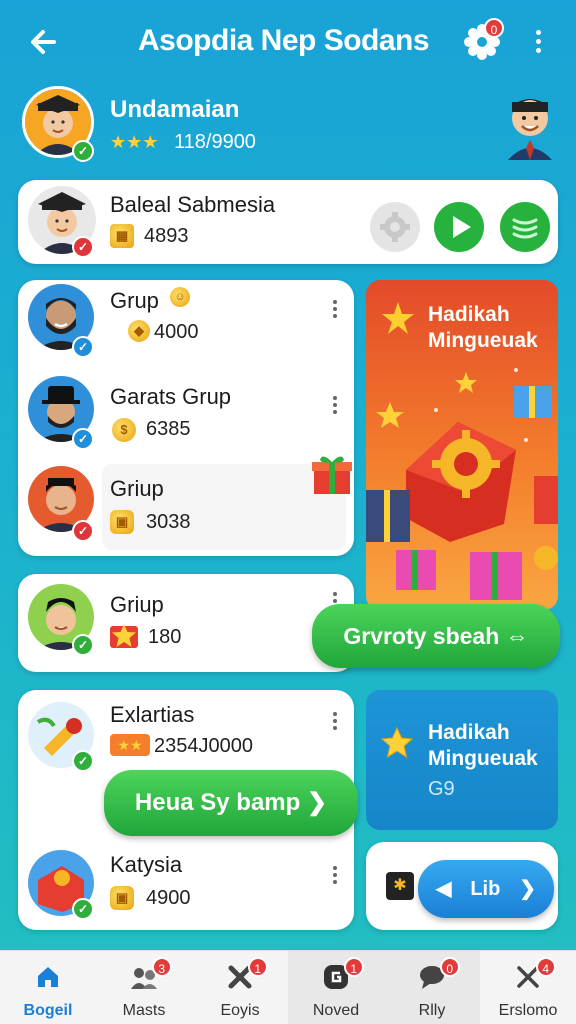 This screenshot has height=1024, width=576. Describe the element at coordinates (144, 987) in the screenshot. I see `tab-masts: Masts 3` at that location.